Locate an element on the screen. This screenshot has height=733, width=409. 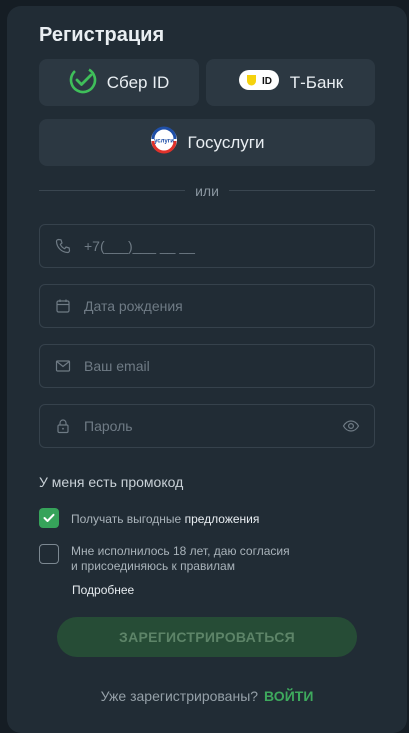
birthdate-field is located at coordinates (207, 306).